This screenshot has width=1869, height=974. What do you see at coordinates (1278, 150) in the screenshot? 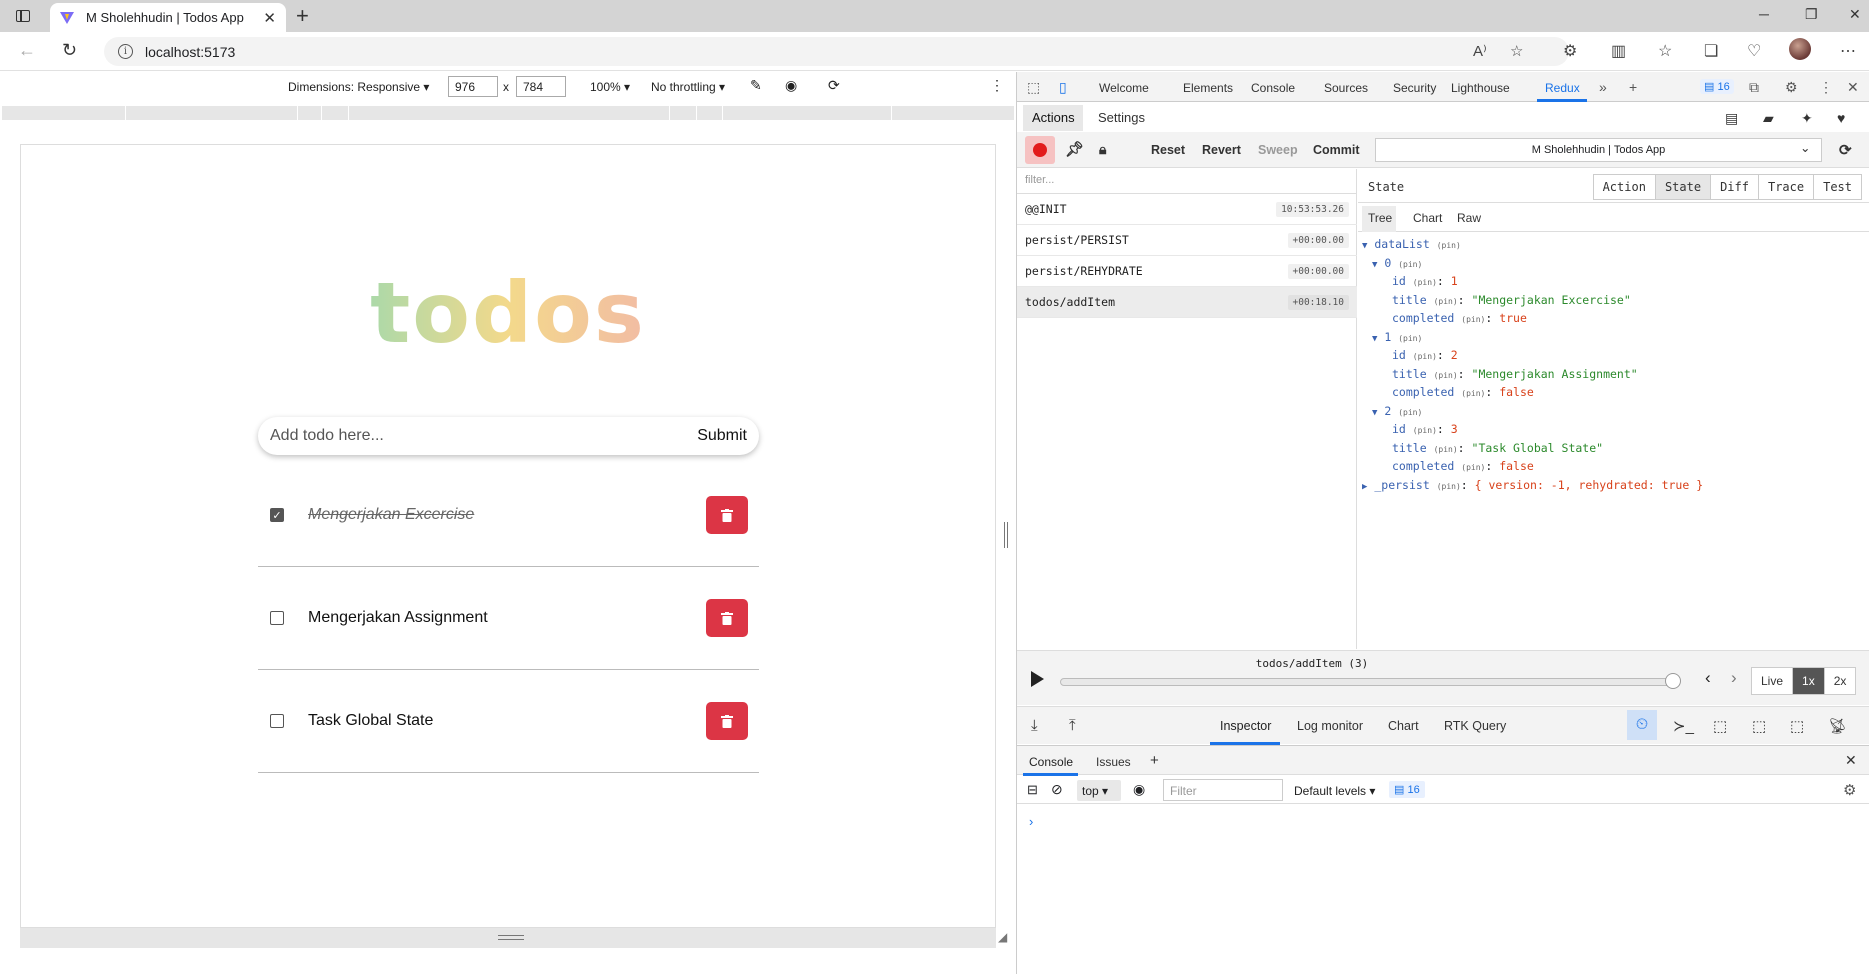
I see `sweep-button: Sweep` at bounding box center [1278, 150].